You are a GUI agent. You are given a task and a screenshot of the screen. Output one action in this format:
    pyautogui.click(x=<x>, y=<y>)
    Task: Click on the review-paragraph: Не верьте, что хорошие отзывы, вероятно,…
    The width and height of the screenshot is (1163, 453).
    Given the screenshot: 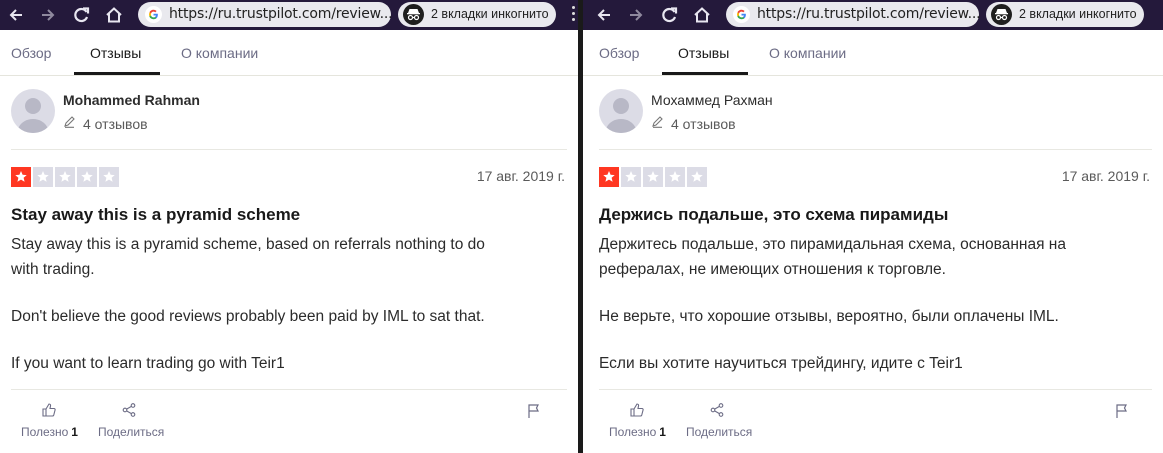 What is the action you would take?
    pyautogui.click(x=829, y=316)
    